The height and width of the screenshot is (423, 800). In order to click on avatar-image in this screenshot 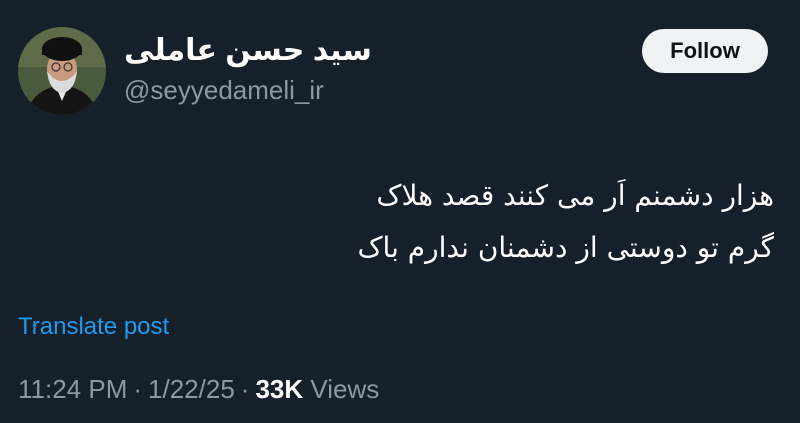, I will do `click(62, 71)`.